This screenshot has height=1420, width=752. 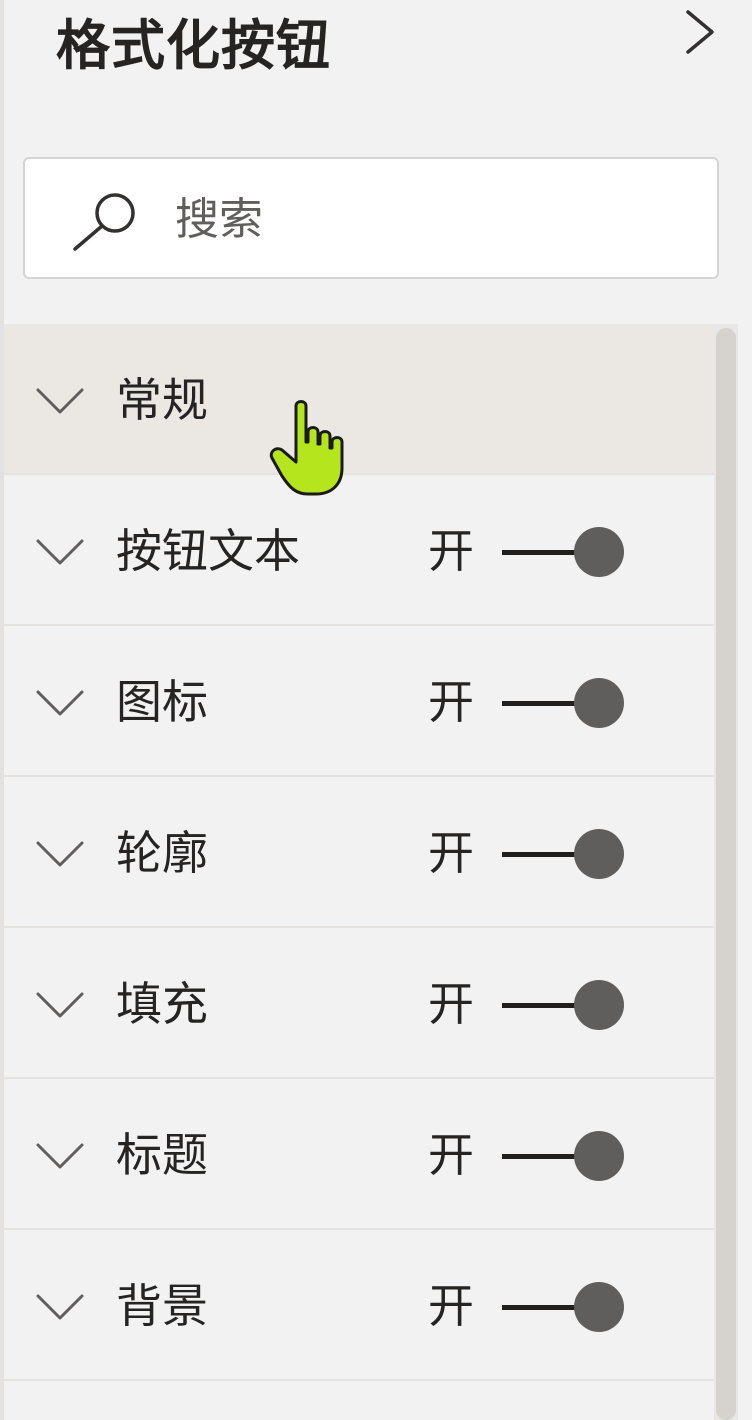 I want to click on section-button-text: 按钮文本 开, so click(x=359, y=550).